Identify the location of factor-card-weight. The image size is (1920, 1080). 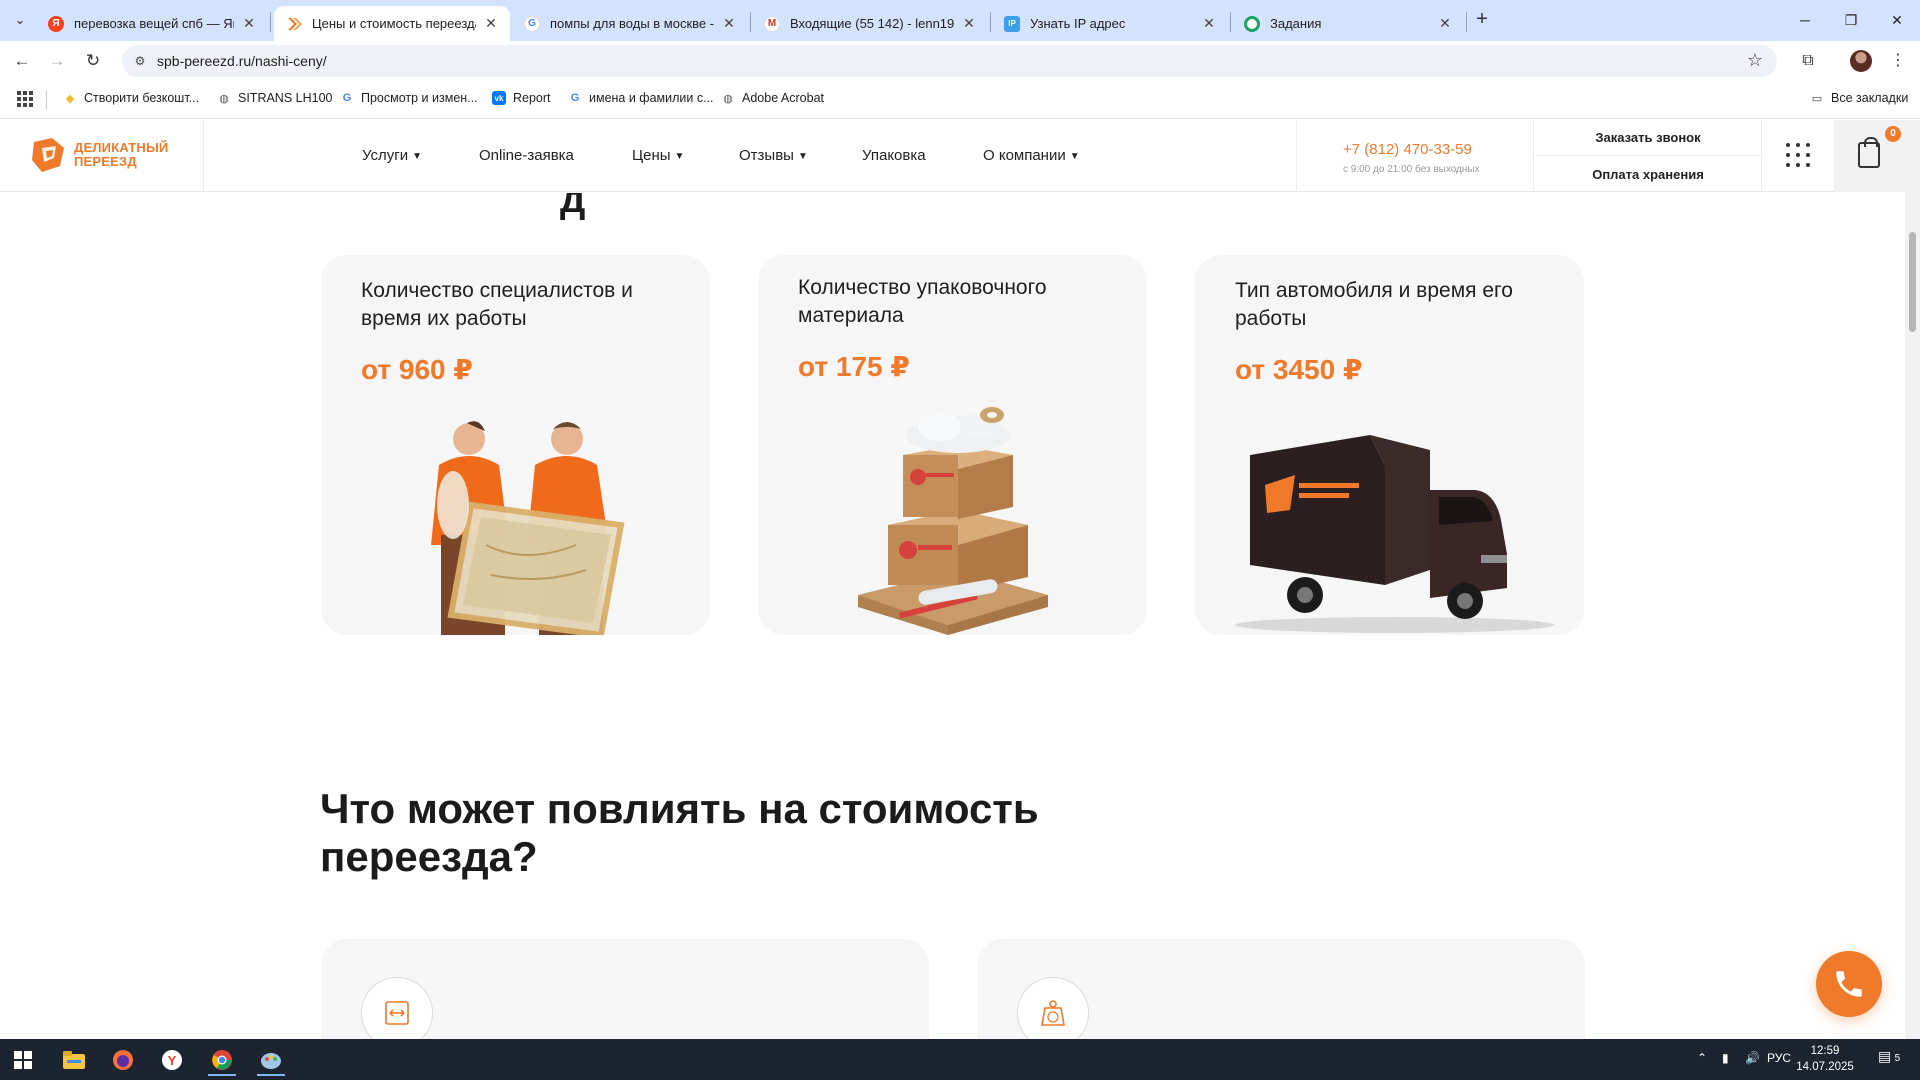
(1281, 989).